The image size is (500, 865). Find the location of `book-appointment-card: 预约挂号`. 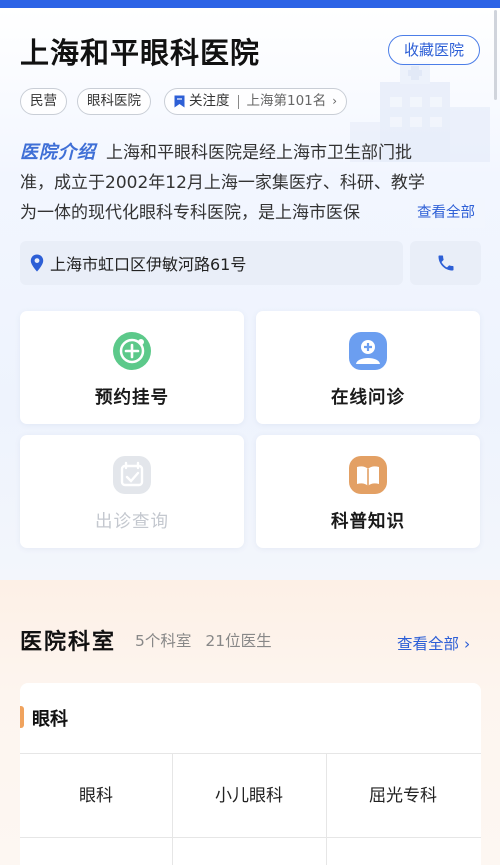

book-appointment-card: 预约挂号 is located at coordinates (132, 367).